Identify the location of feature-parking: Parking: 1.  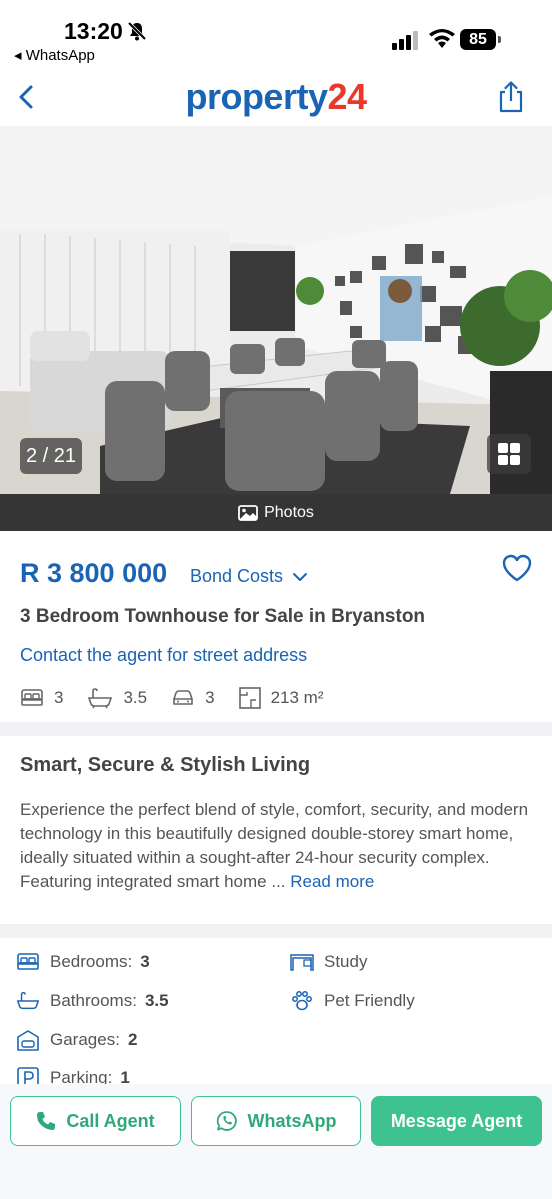
(73, 1075).